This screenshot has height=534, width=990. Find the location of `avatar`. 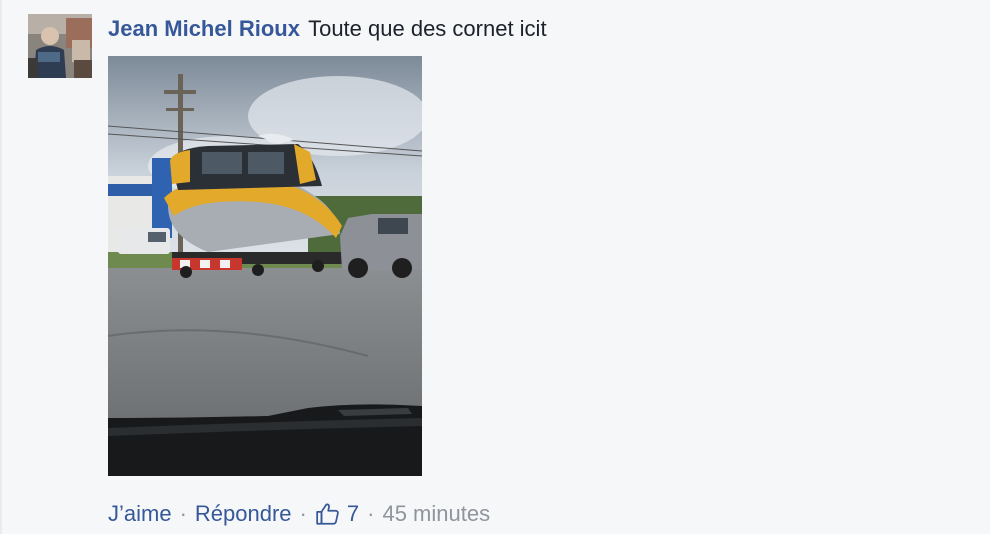

avatar is located at coordinates (60, 46).